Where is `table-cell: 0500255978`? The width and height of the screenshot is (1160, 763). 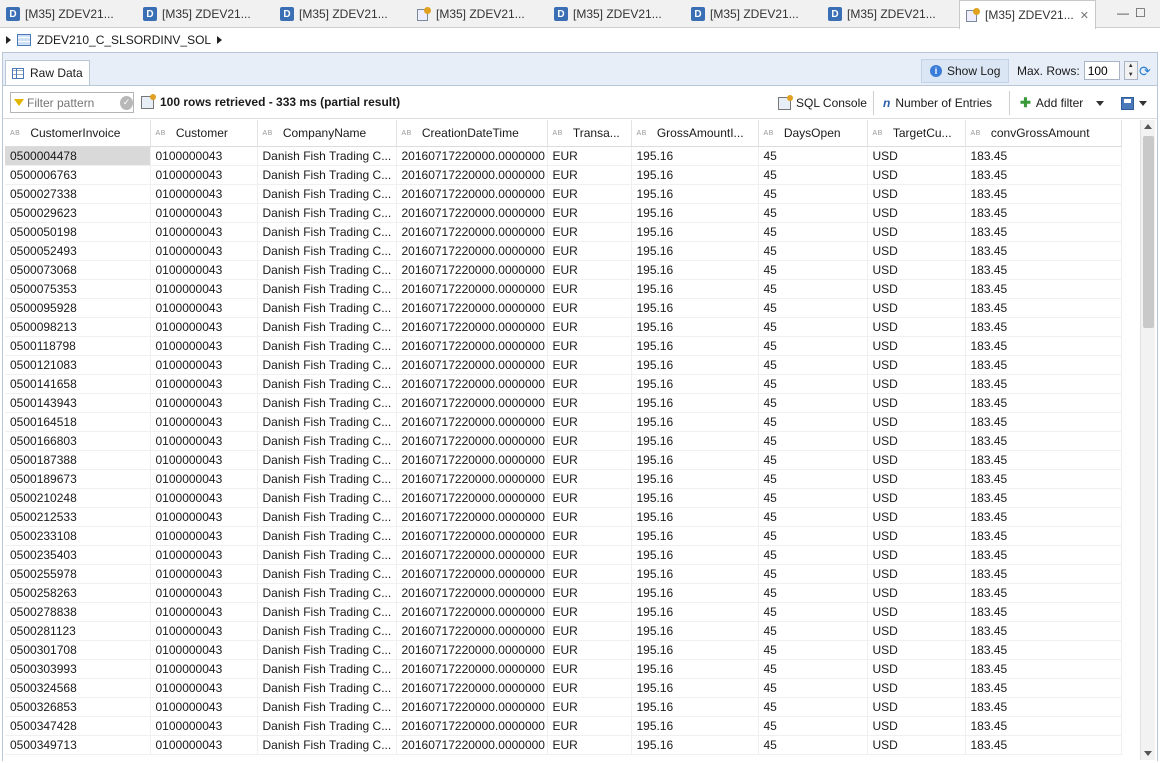 table-cell: 0500255978 is located at coordinates (78, 574).